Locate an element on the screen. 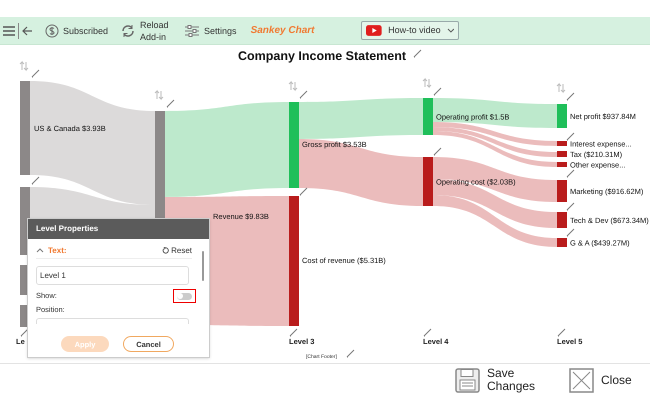  toolbar-button: Settings is located at coordinates (210, 31).